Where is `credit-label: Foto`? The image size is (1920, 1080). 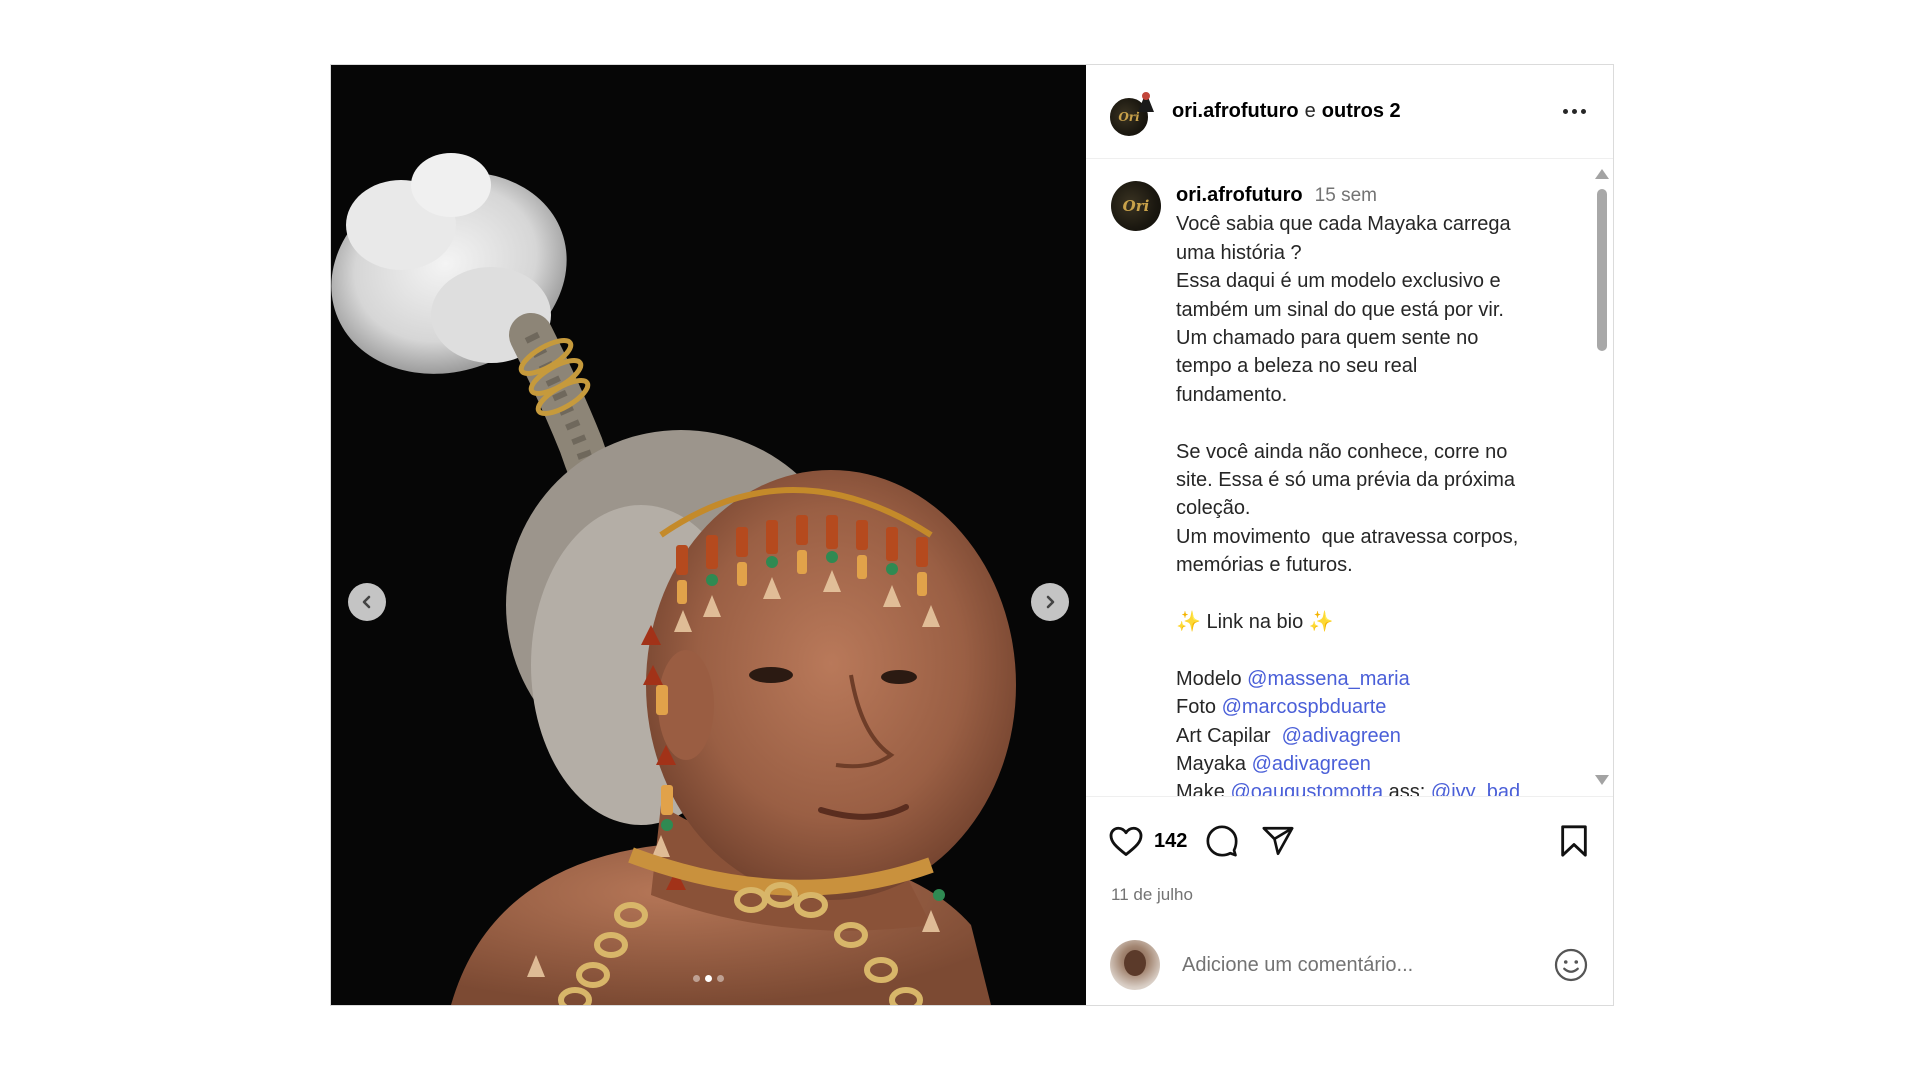
credit-label: Foto is located at coordinates (1199, 707).